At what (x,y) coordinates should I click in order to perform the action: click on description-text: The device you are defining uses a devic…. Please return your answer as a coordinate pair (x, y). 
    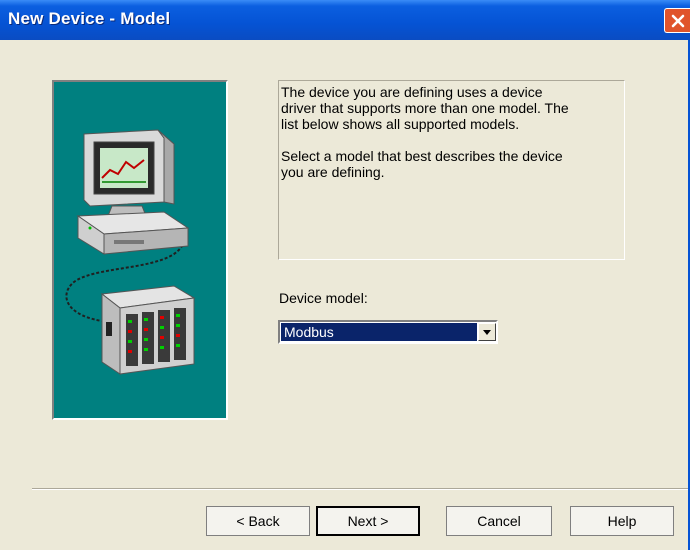
    Looking at the image, I should click on (452, 108).